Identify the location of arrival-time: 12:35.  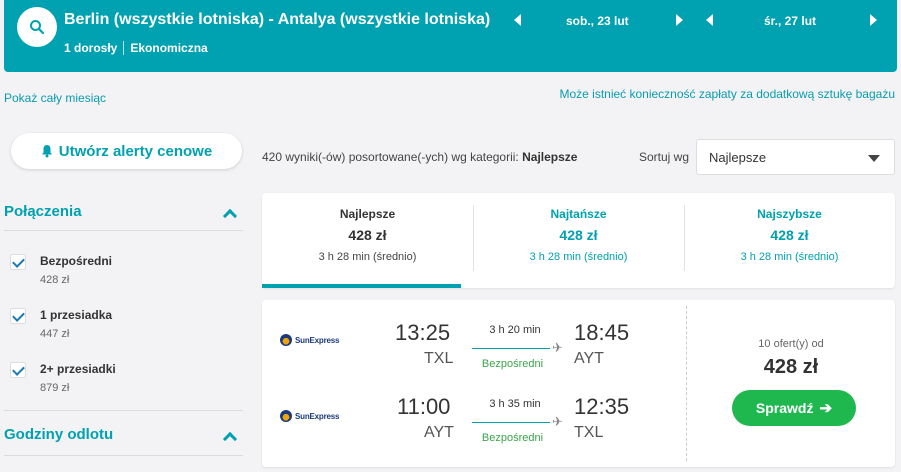
(602, 406).